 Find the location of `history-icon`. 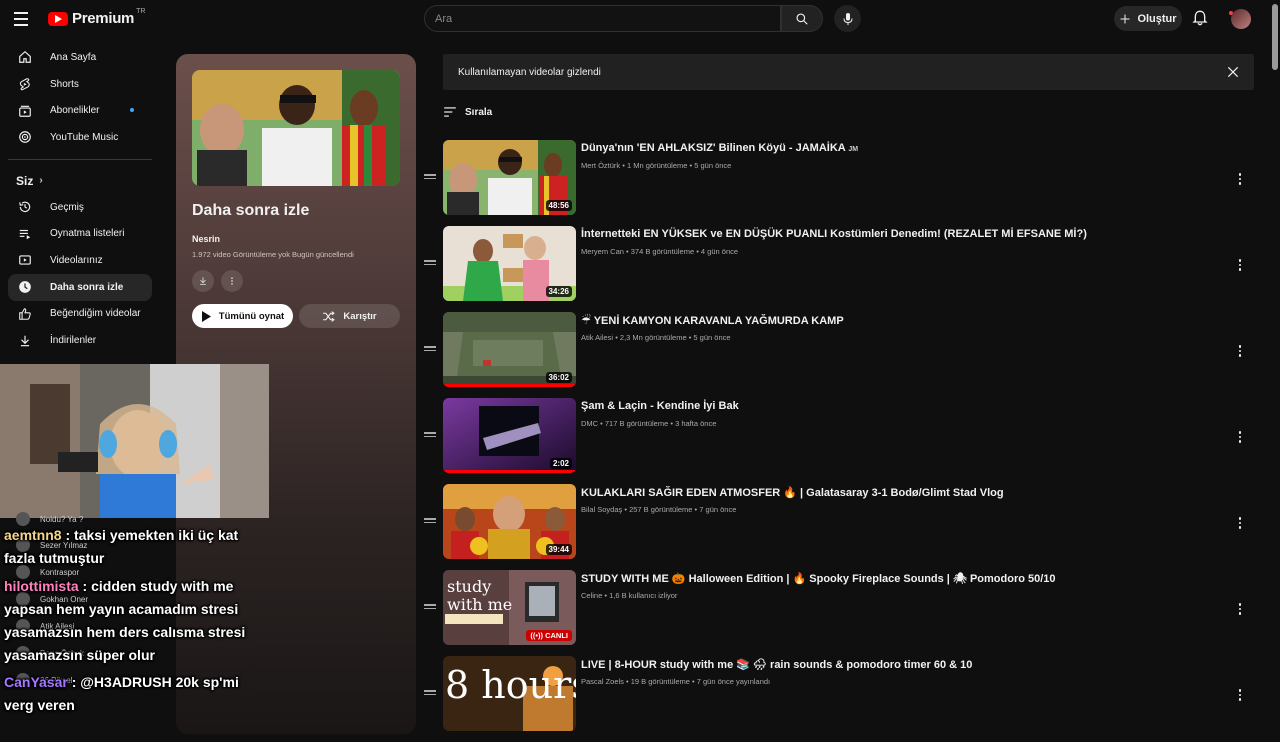

history-icon is located at coordinates (25, 207).